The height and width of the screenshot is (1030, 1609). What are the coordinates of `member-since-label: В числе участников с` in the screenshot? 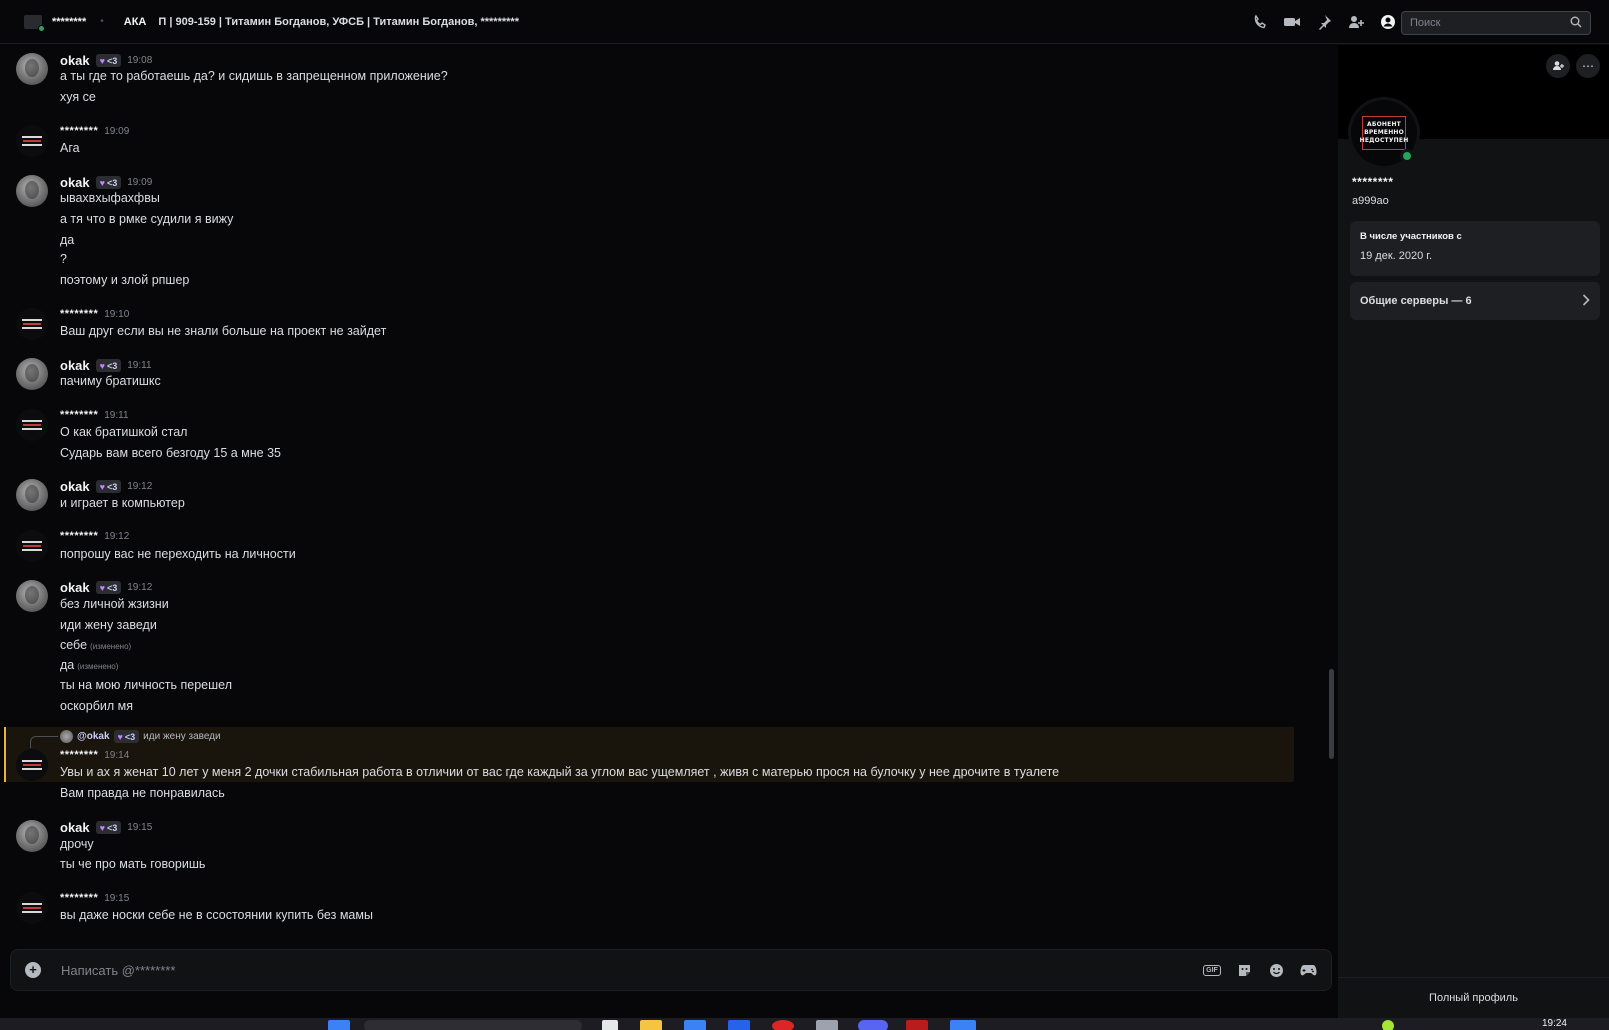 It's located at (1411, 236).